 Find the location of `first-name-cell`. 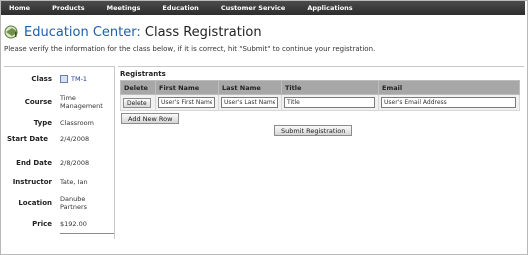

first-name-cell is located at coordinates (187, 102).